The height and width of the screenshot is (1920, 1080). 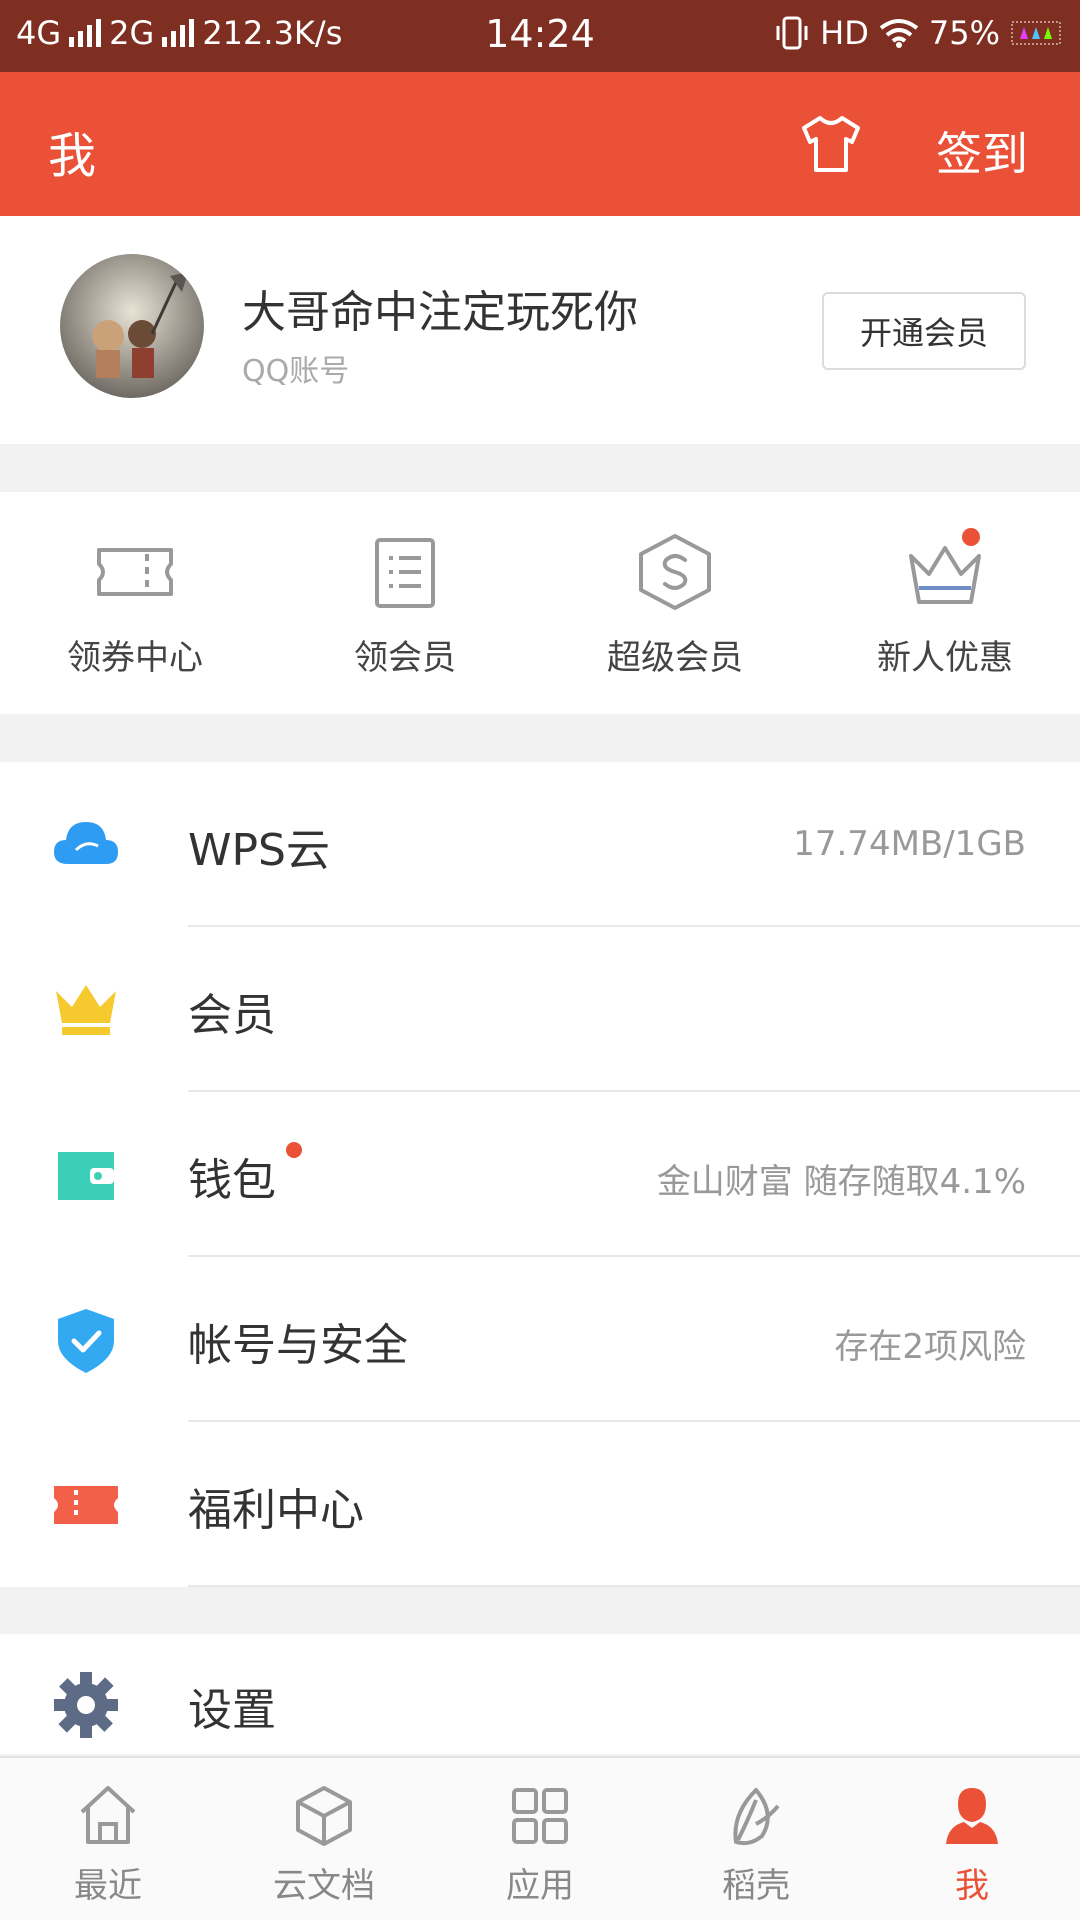 I want to click on menu-item-label: 会员, so click(x=232, y=1015).